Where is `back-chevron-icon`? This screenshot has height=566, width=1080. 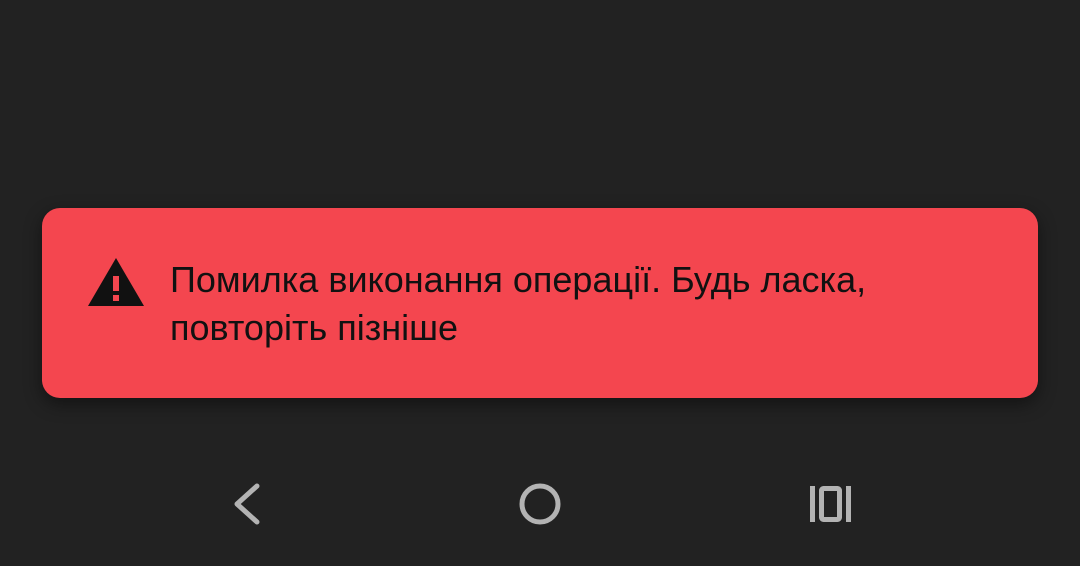
back-chevron-icon is located at coordinates (247, 504).